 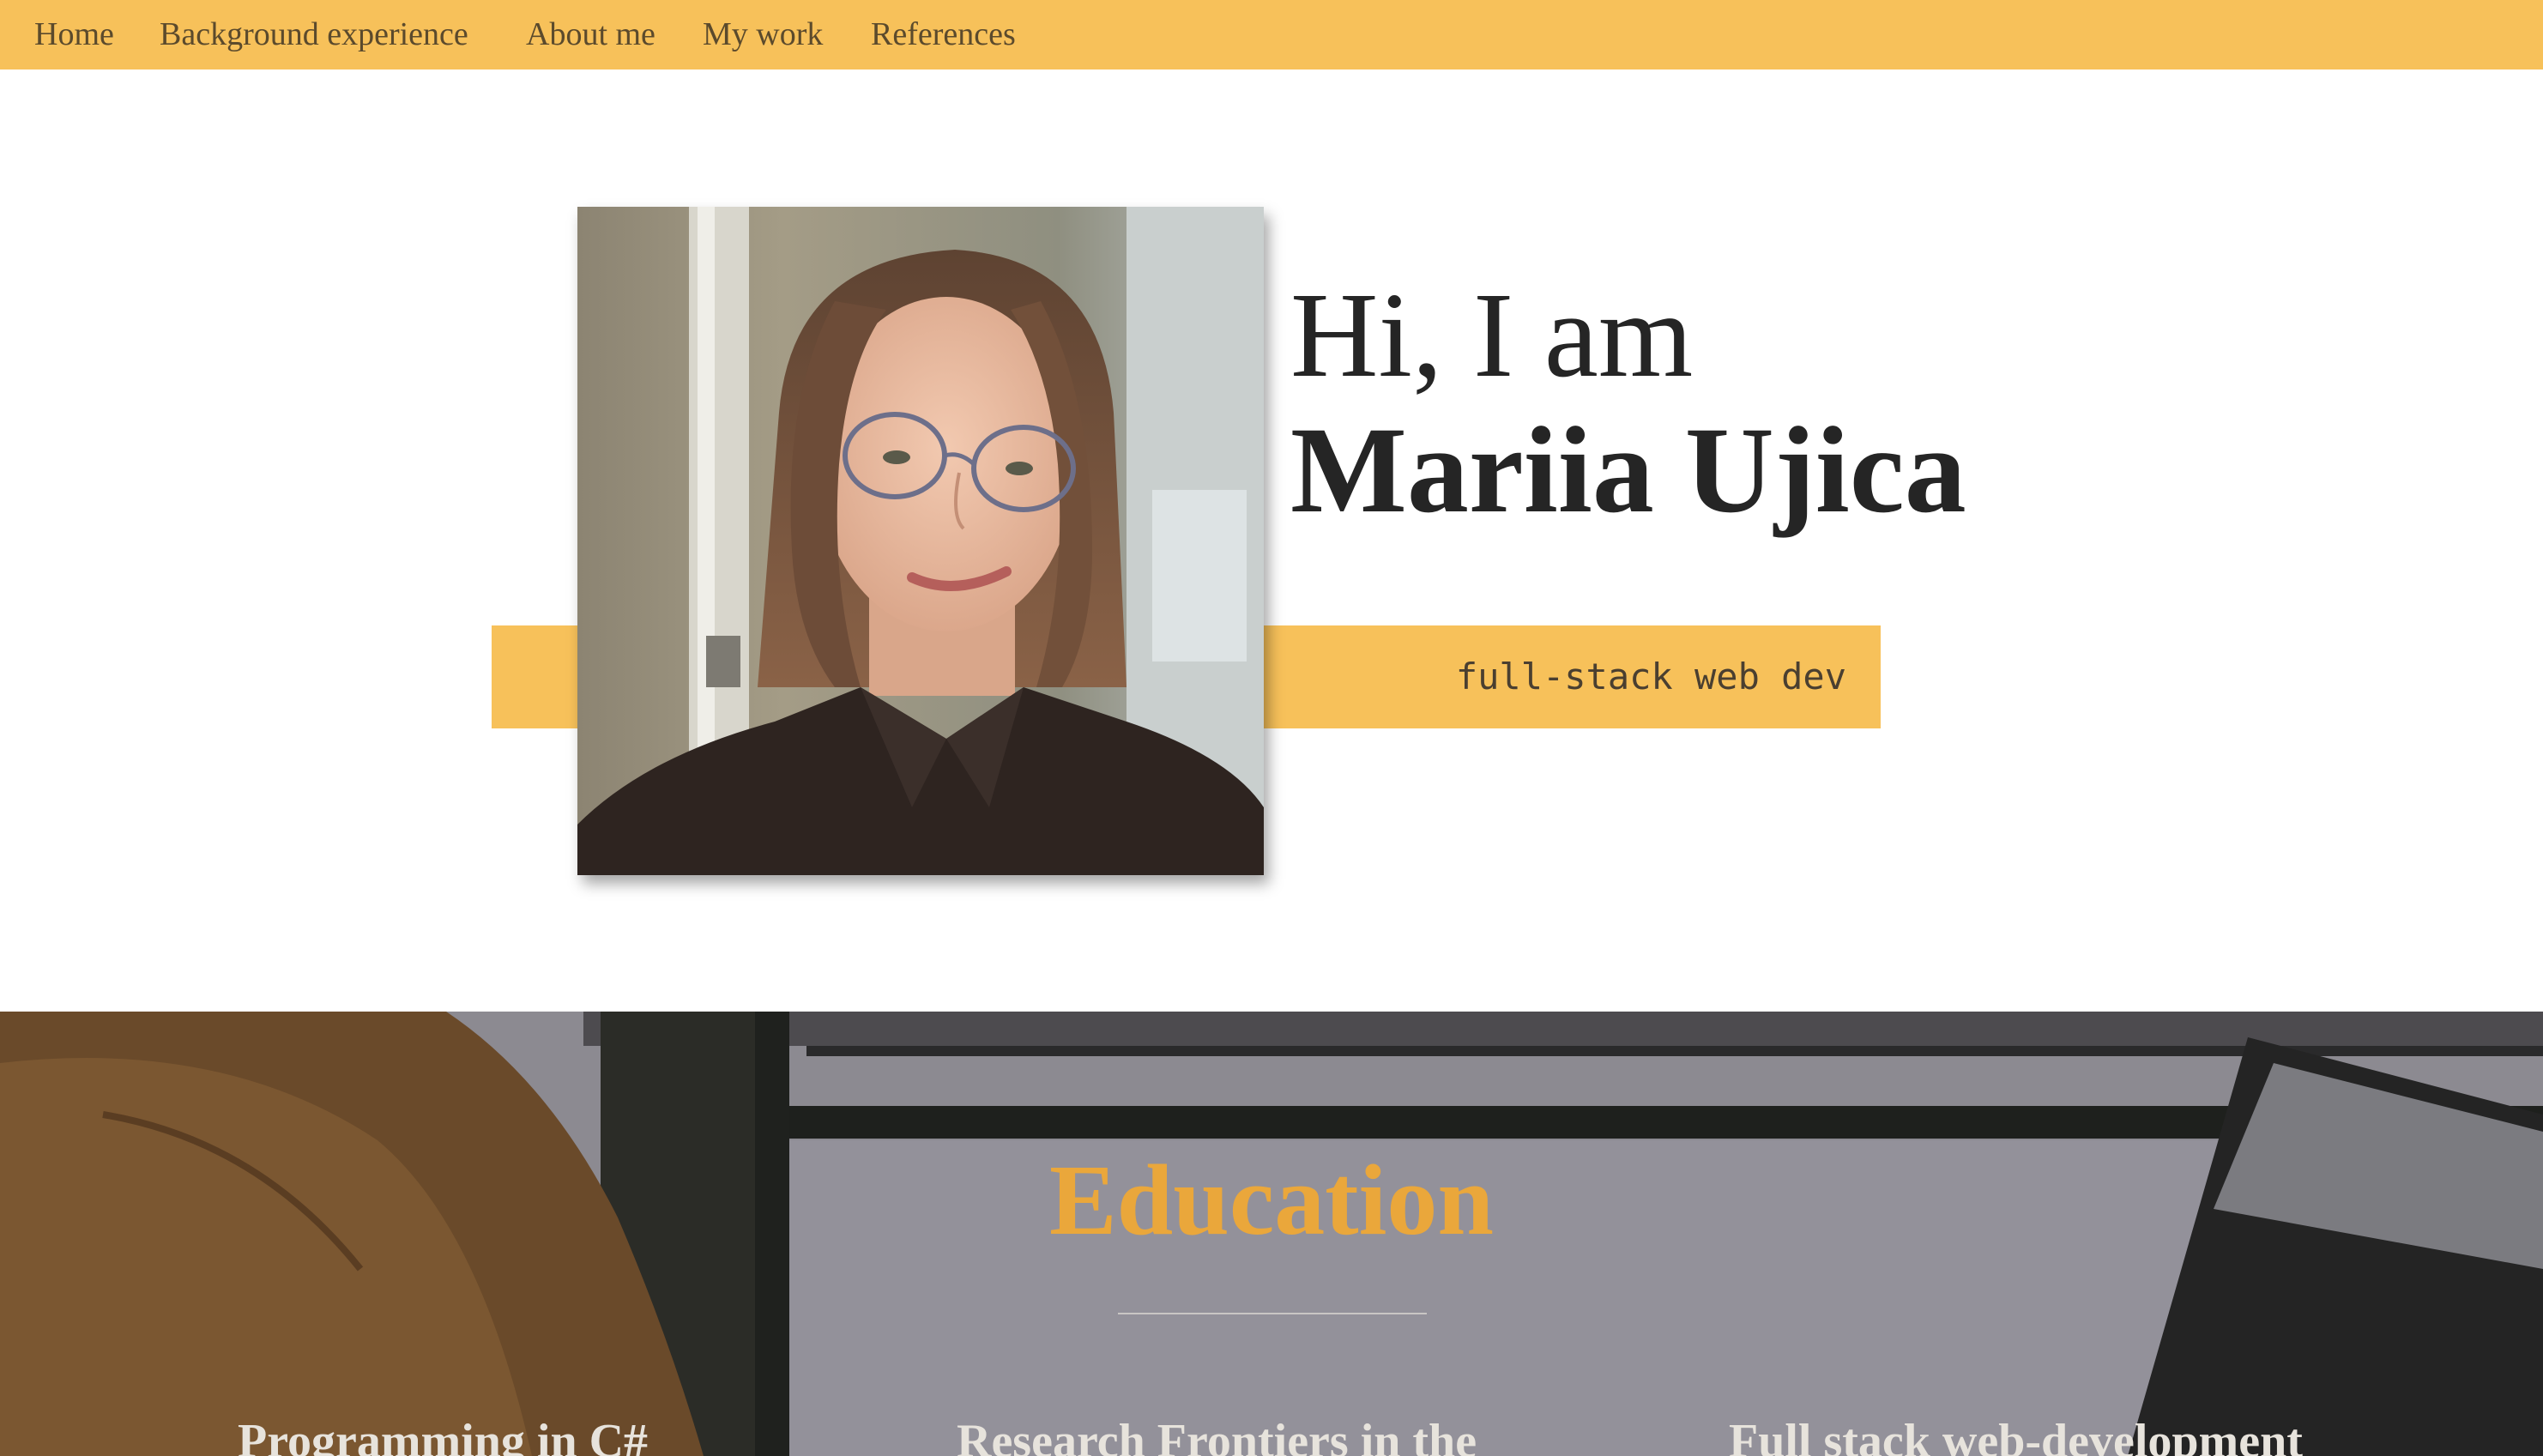 I want to click on accent-band-left, so click(x=534, y=676).